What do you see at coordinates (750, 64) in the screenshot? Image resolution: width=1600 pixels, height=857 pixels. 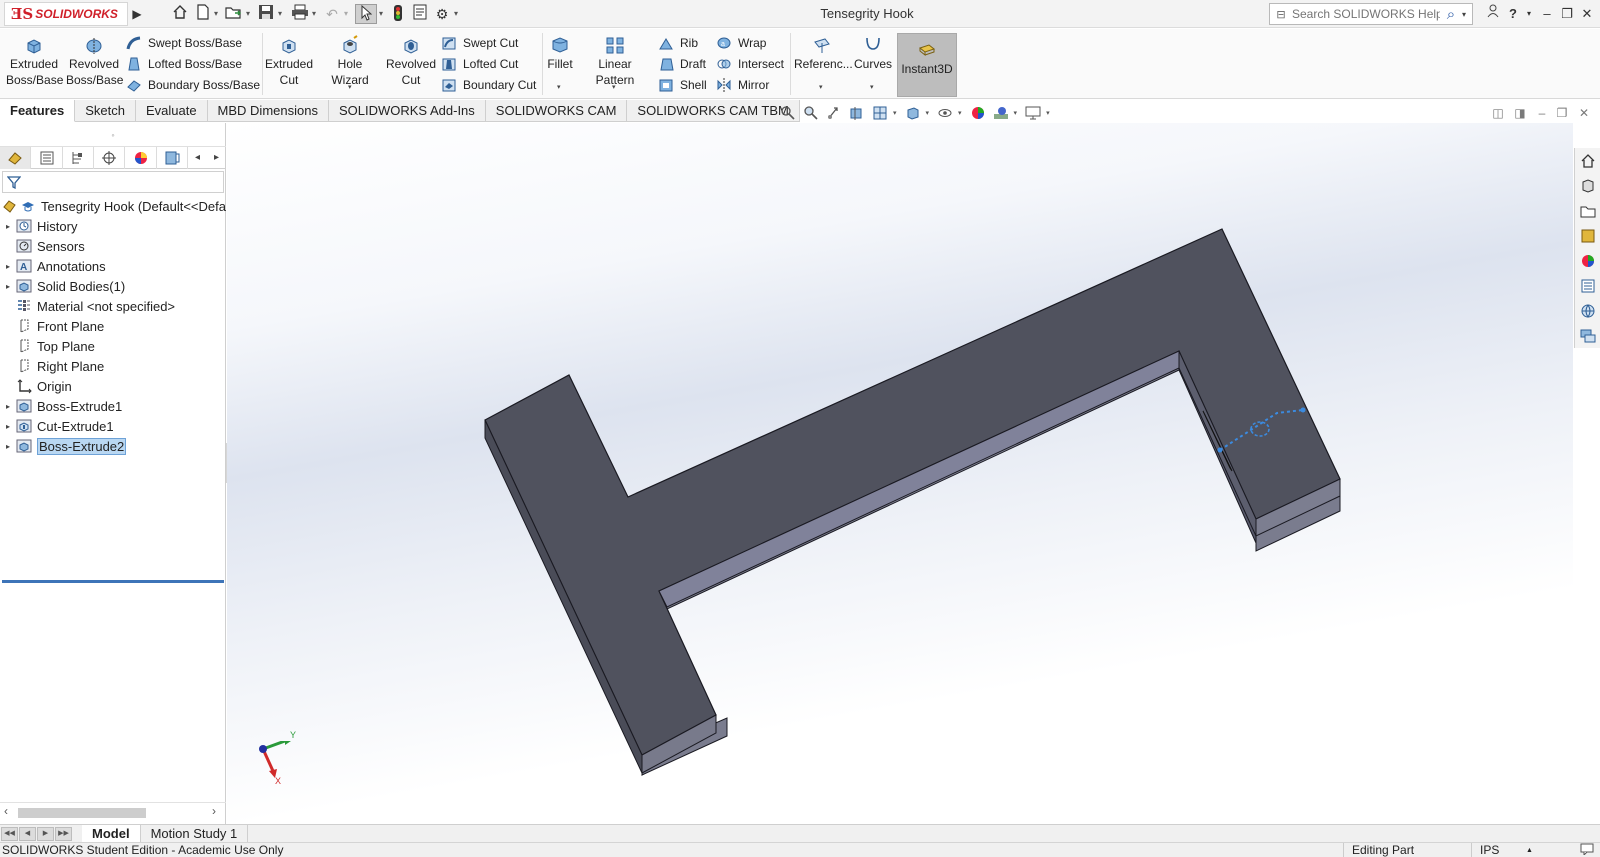 I see `intersect-button: Intersect` at bounding box center [750, 64].